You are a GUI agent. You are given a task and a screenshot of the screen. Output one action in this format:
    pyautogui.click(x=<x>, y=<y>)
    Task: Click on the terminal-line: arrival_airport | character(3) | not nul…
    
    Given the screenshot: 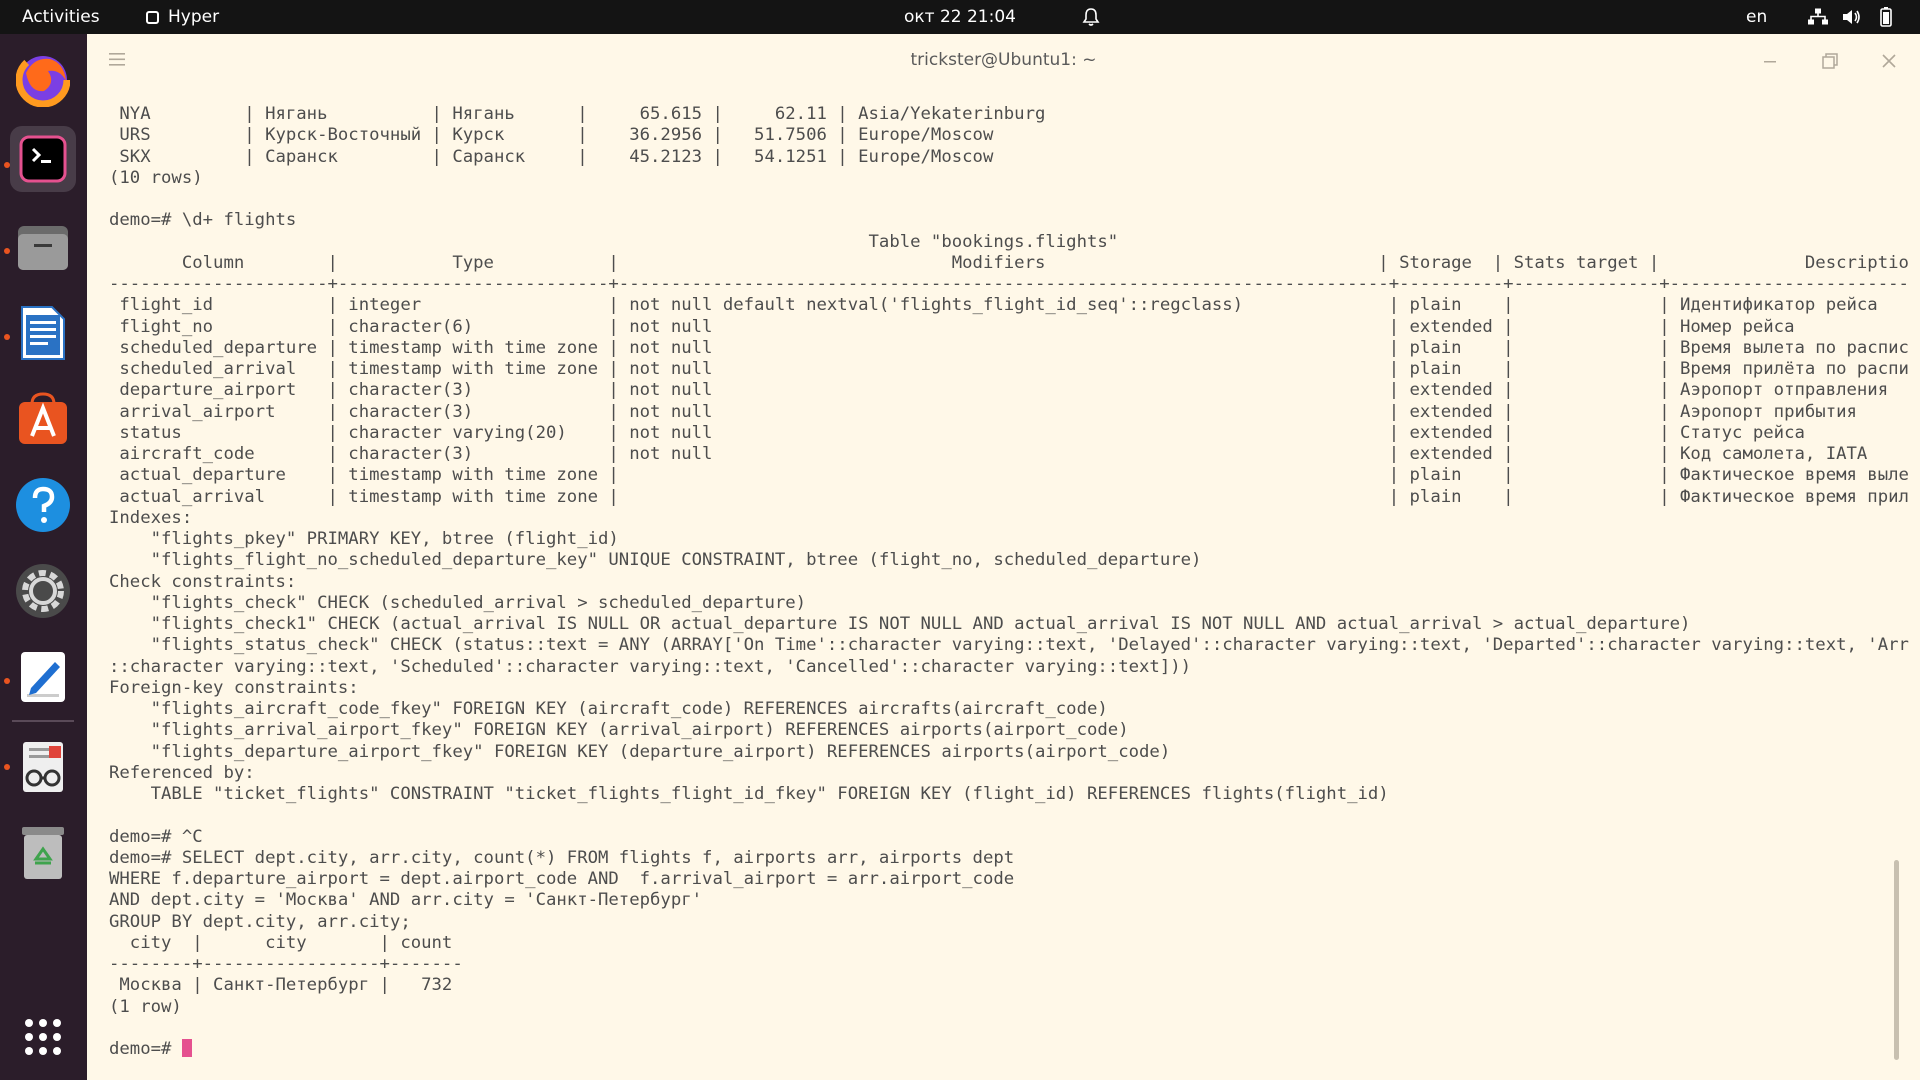 What is the action you would take?
    pyautogui.click(x=983, y=411)
    